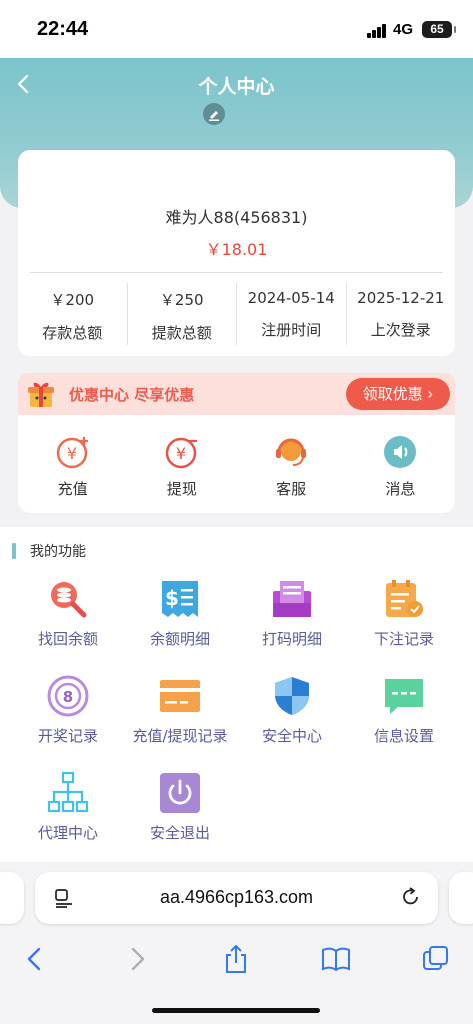 The image size is (473, 1024). What do you see at coordinates (436, 959) in the screenshot?
I see `tabs-icon` at bounding box center [436, 959].